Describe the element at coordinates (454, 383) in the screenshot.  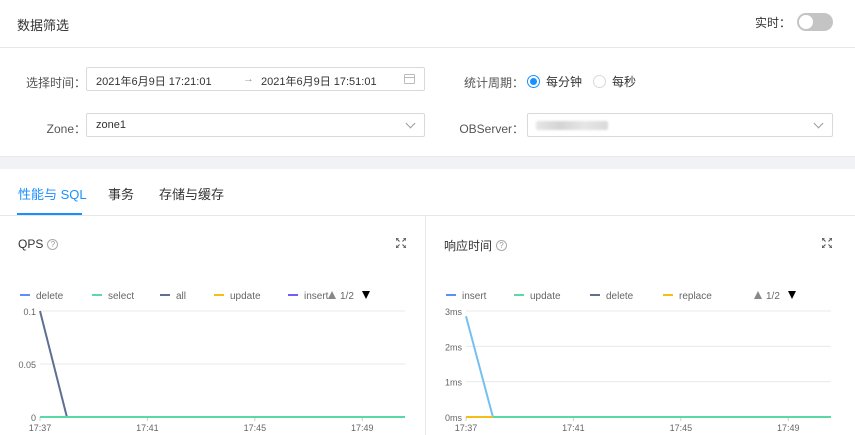
I see `y-tick-label: 1ms` at that location.